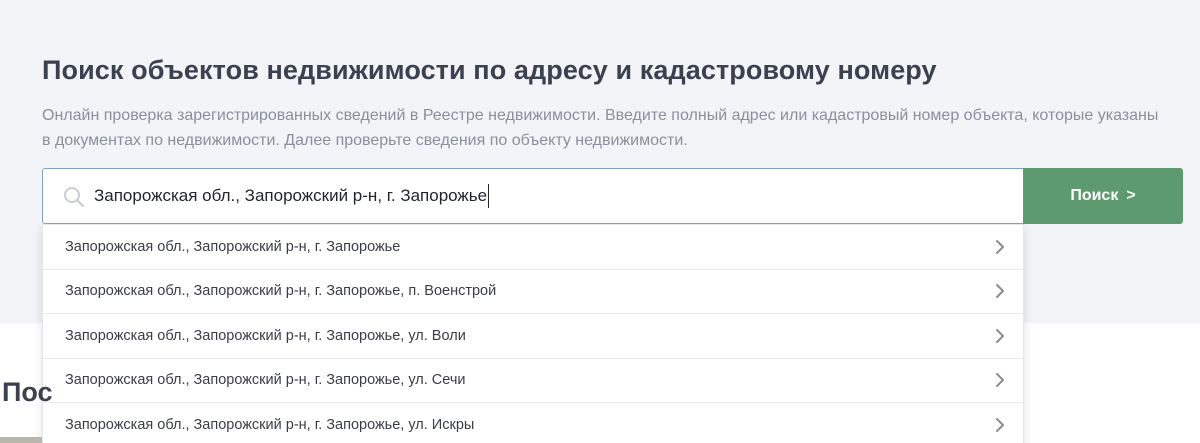  I want to click on next-section-heading: Пос, so click(27, 392).